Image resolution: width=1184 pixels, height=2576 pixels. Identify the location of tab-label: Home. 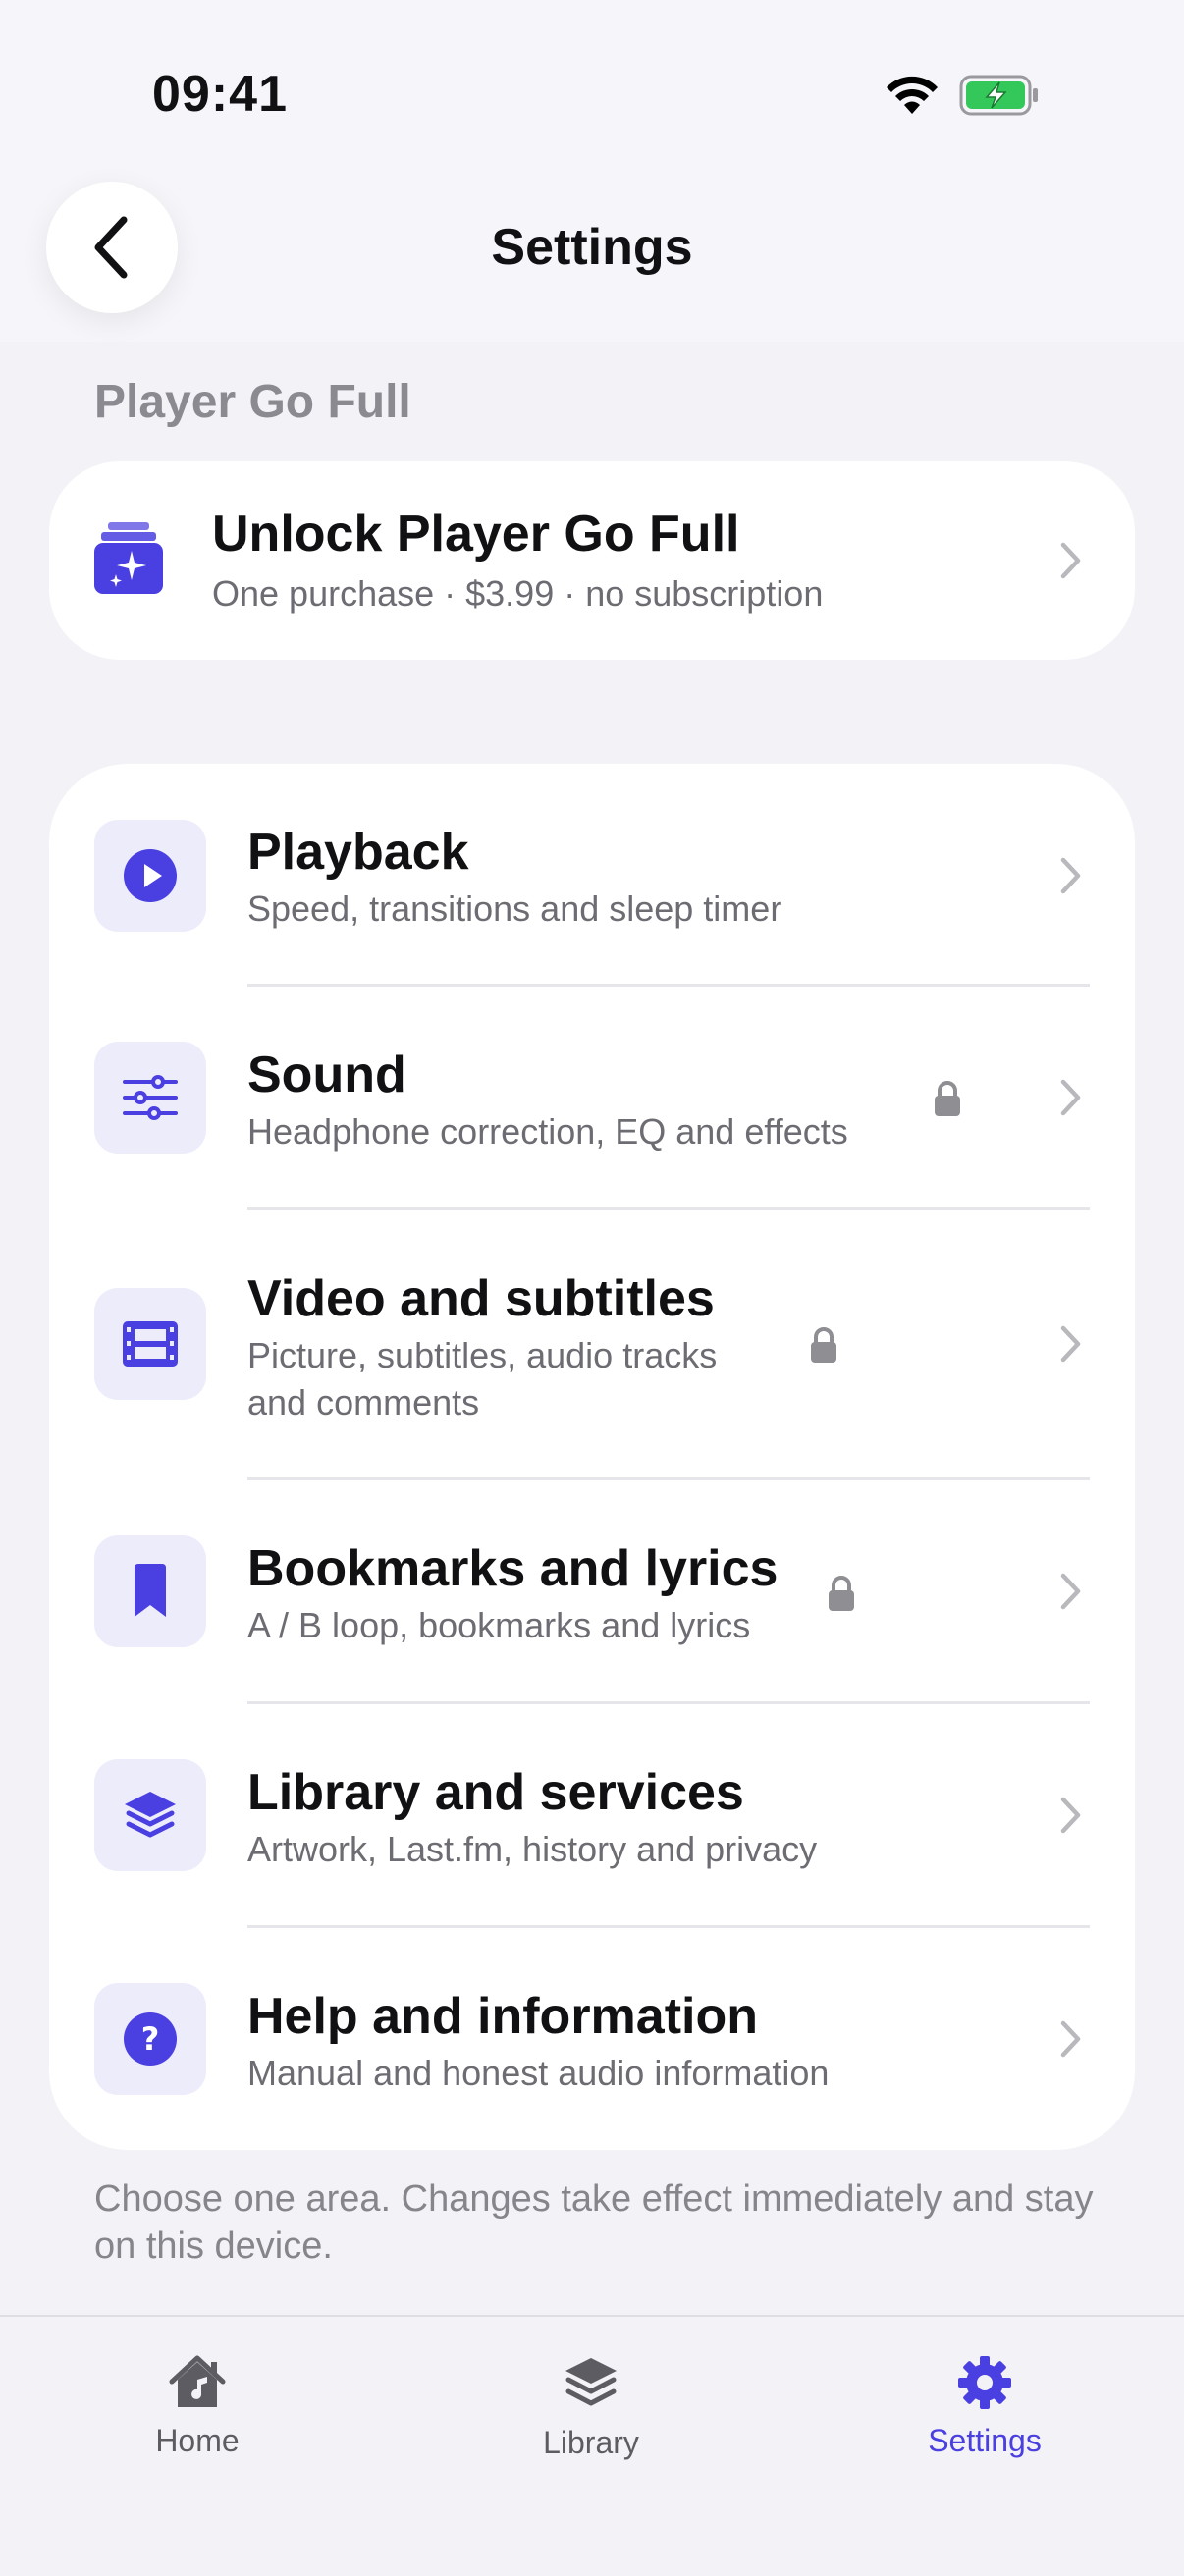
(197, 2440).